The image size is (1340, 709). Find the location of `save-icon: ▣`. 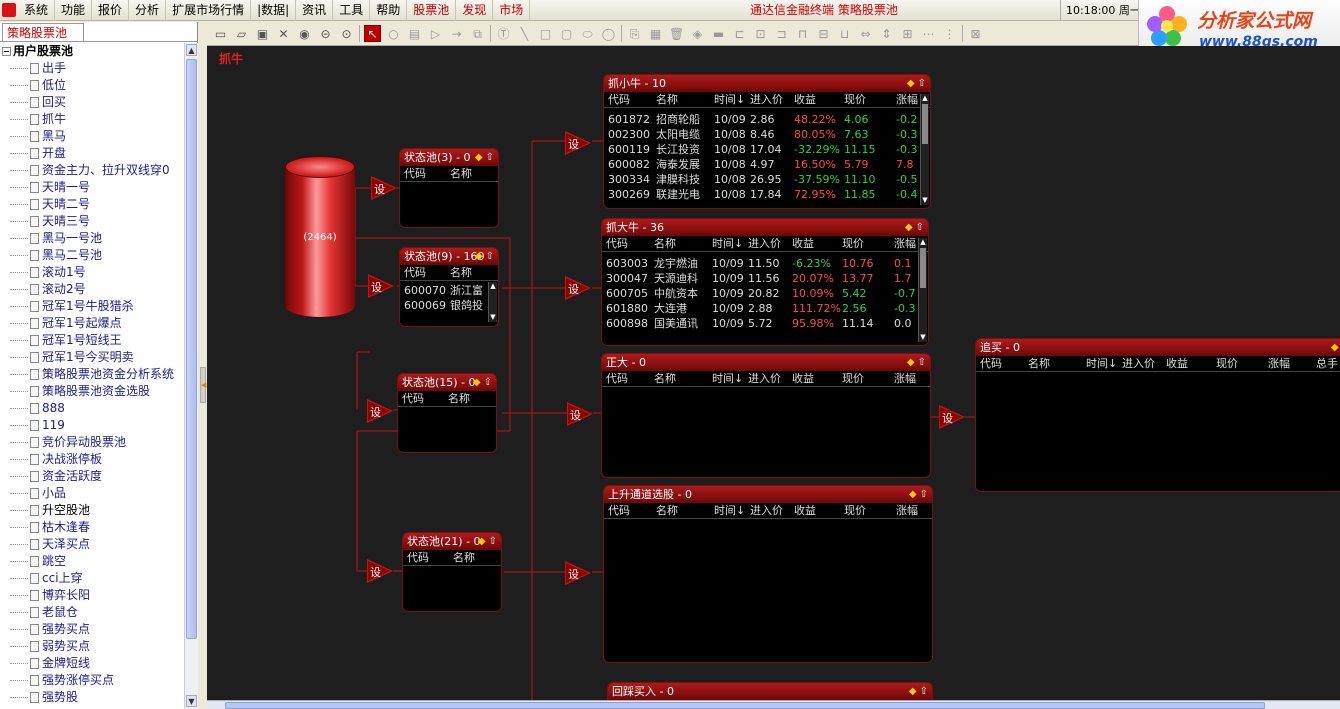

save-icon: ▣ is located at coordinates (262, 33).